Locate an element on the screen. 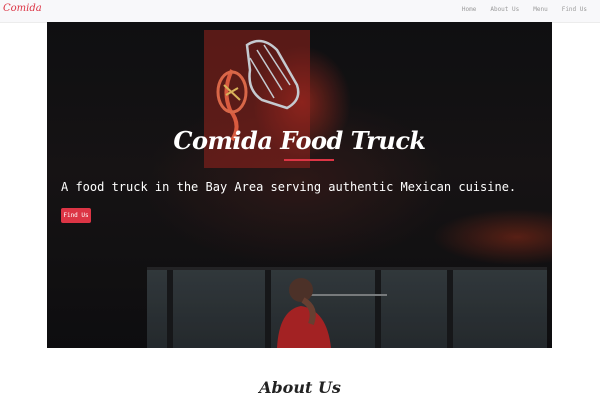  nav-link-home: Home is located at coordinates (469, 9).